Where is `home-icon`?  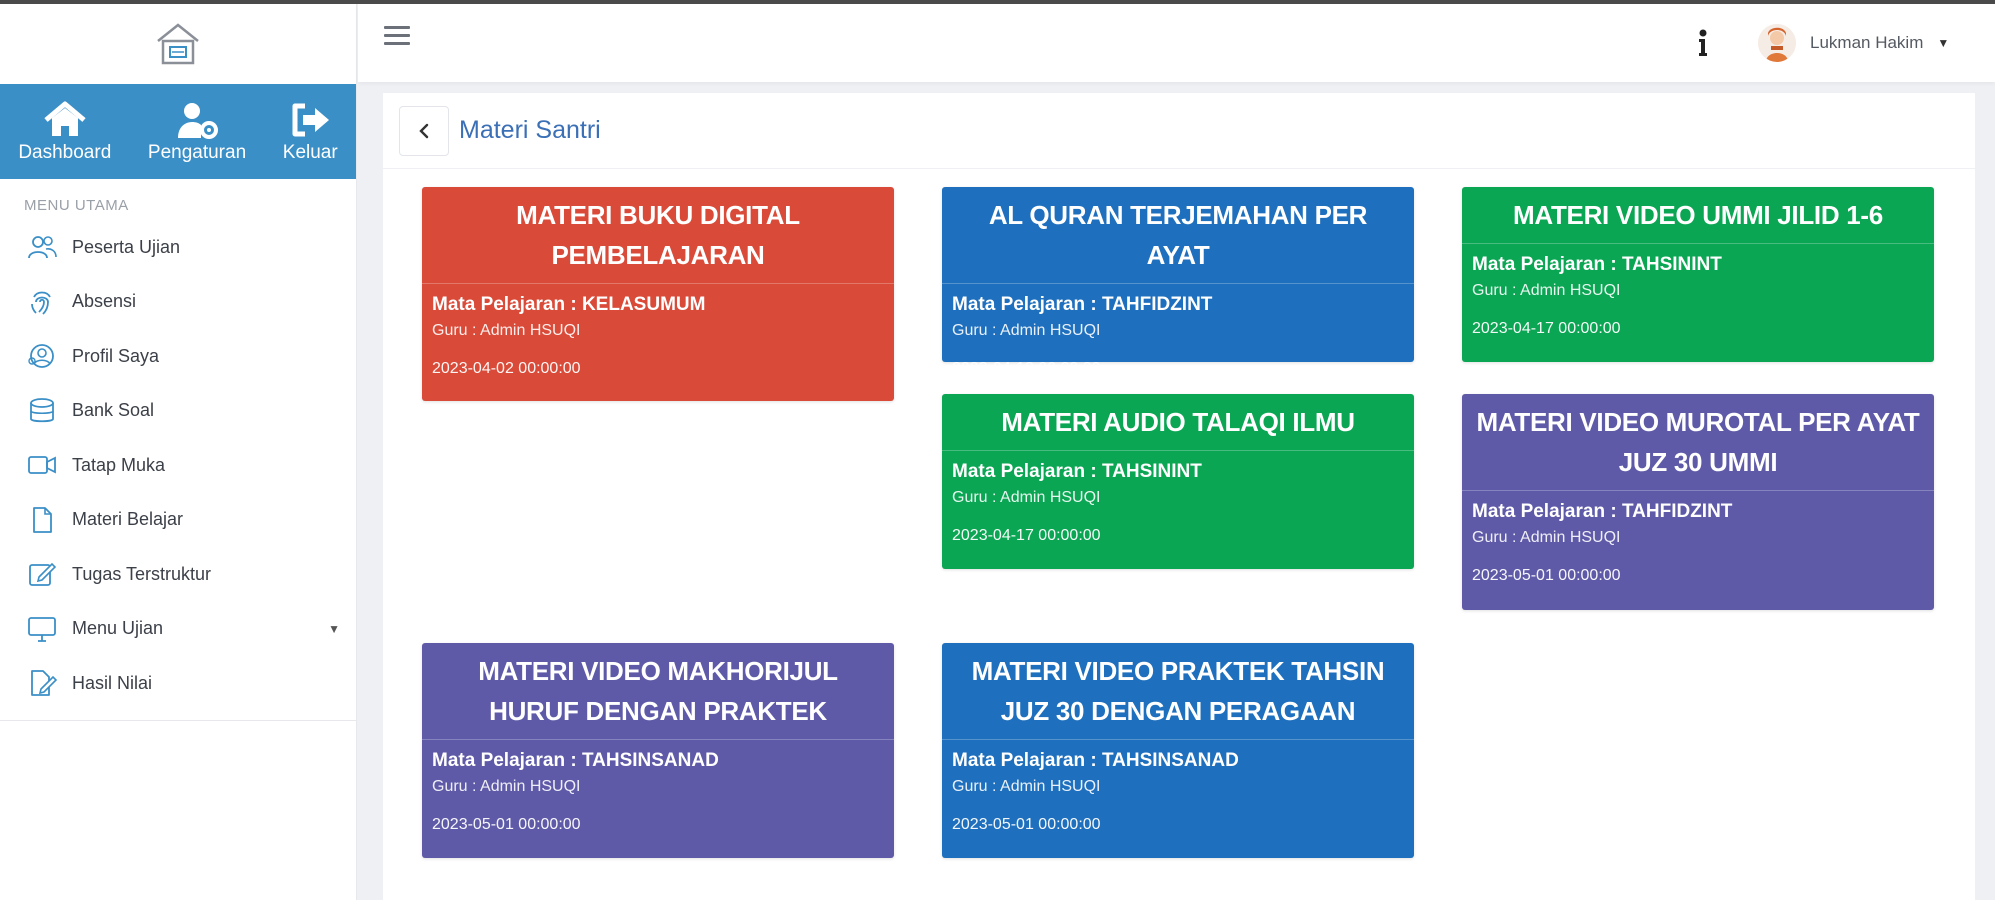
home-icon is located at coordinates (65, 118).